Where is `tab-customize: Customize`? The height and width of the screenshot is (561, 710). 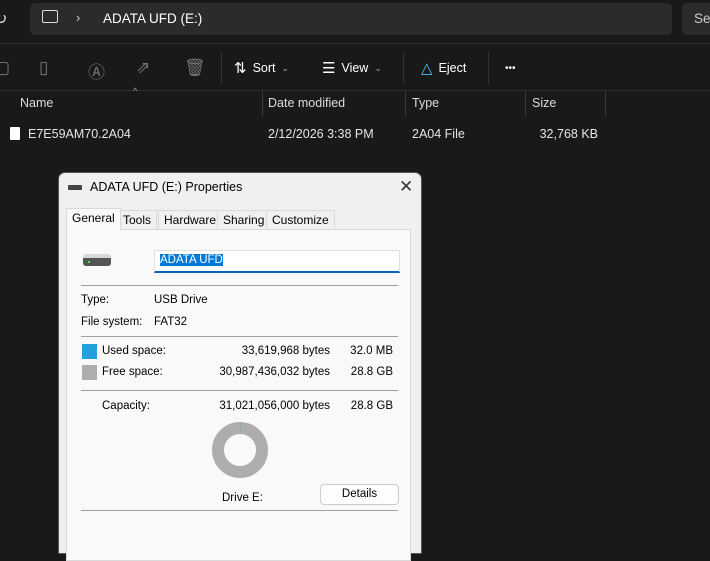
tab-customize: Customize is located at coordinates (300, 220).